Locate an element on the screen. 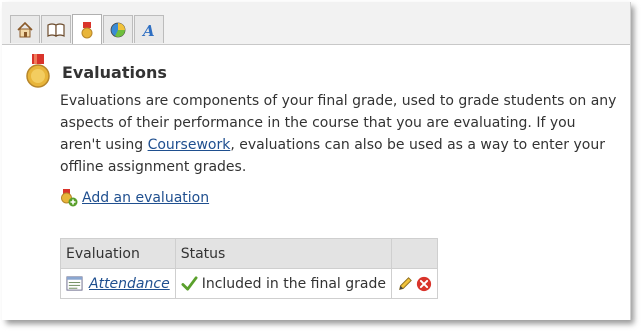 The image size is (644, 333). table-header-row: Evaluation Status is located at coordinates (249, 253).